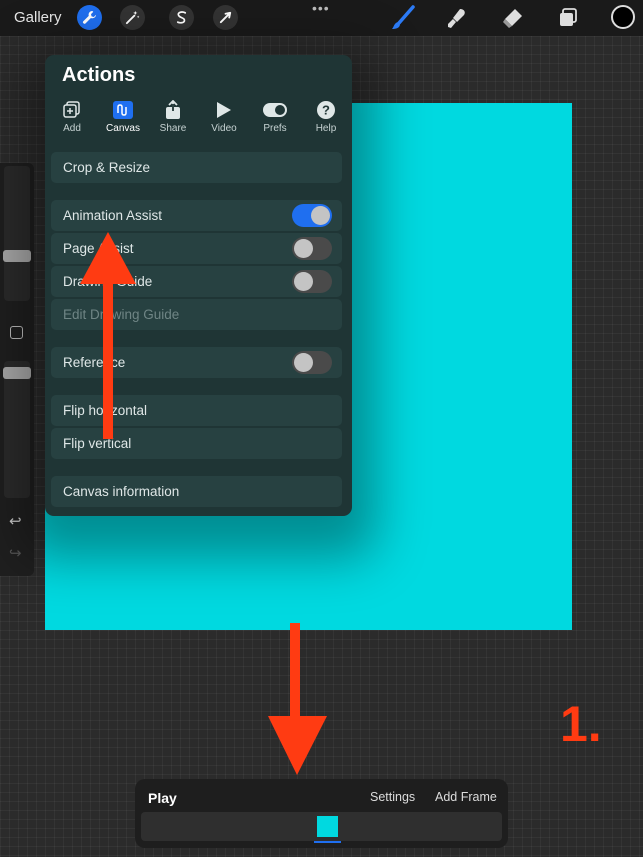 The height and width of the screenshot is (857, 643). I want to click on red-arrow-up, so click(108, 335).